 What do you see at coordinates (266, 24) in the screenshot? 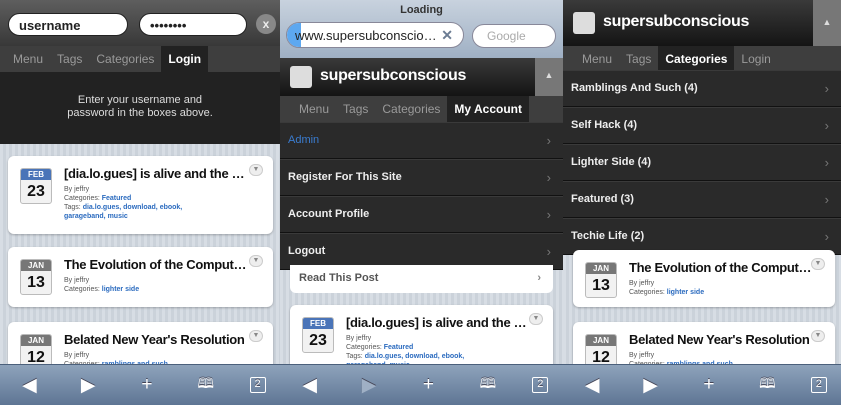
I see `close-icon: x` at bounding box center [266, 24].